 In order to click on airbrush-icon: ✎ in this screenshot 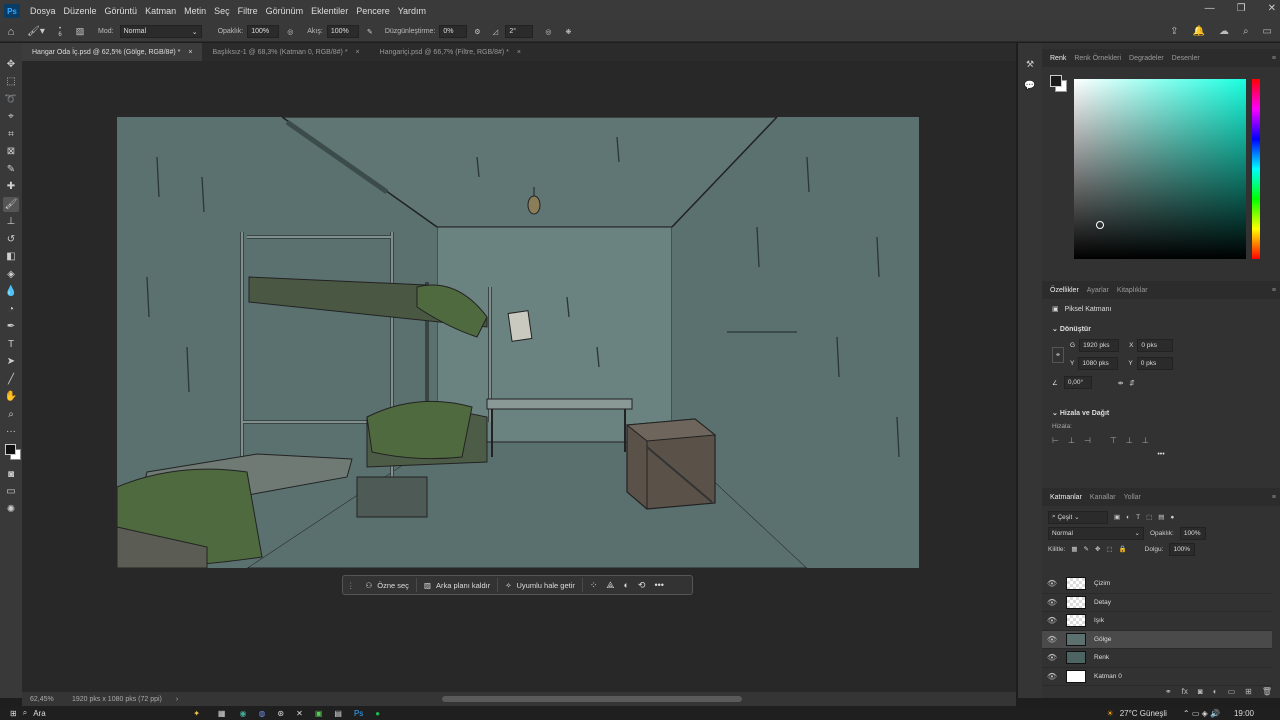, I will do `click(370, 32)`.